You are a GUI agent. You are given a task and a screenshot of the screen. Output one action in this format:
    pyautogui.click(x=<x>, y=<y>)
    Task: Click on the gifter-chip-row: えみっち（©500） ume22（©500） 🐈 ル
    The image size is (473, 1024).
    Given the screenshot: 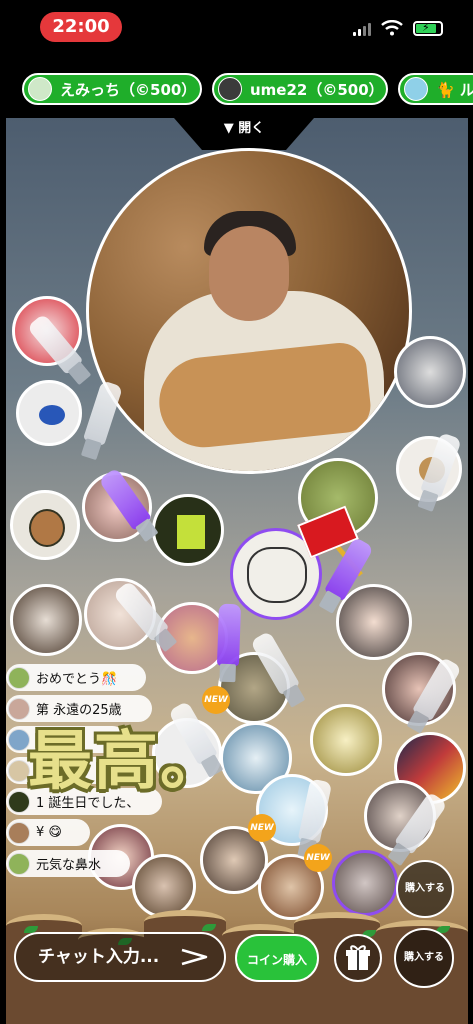 What is the action you would take?
    pyautogui.click(x=236, y=89)
    